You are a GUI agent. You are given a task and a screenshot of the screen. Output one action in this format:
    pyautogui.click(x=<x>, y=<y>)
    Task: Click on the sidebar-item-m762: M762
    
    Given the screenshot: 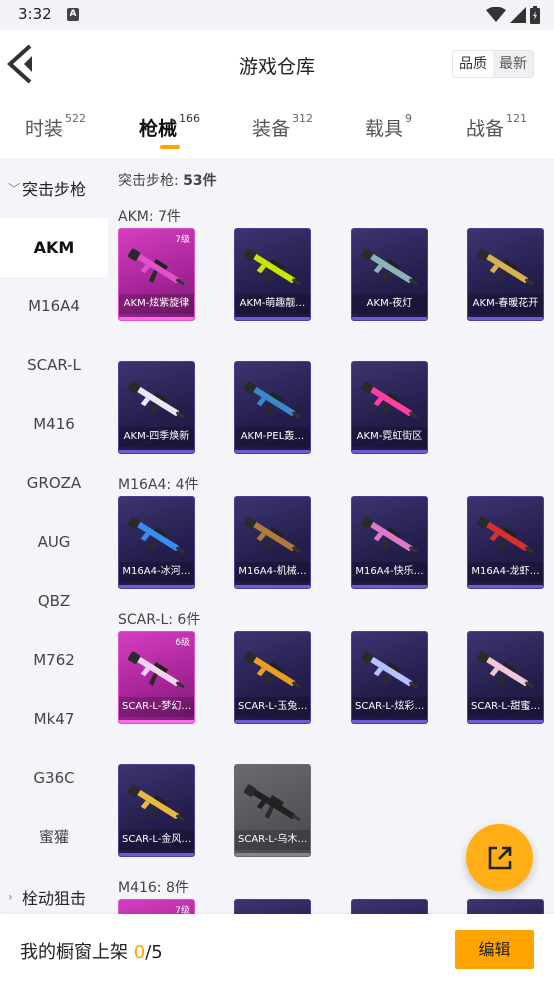 What is the action you would take?
    pyautogui.click(x=54, y=660)
    